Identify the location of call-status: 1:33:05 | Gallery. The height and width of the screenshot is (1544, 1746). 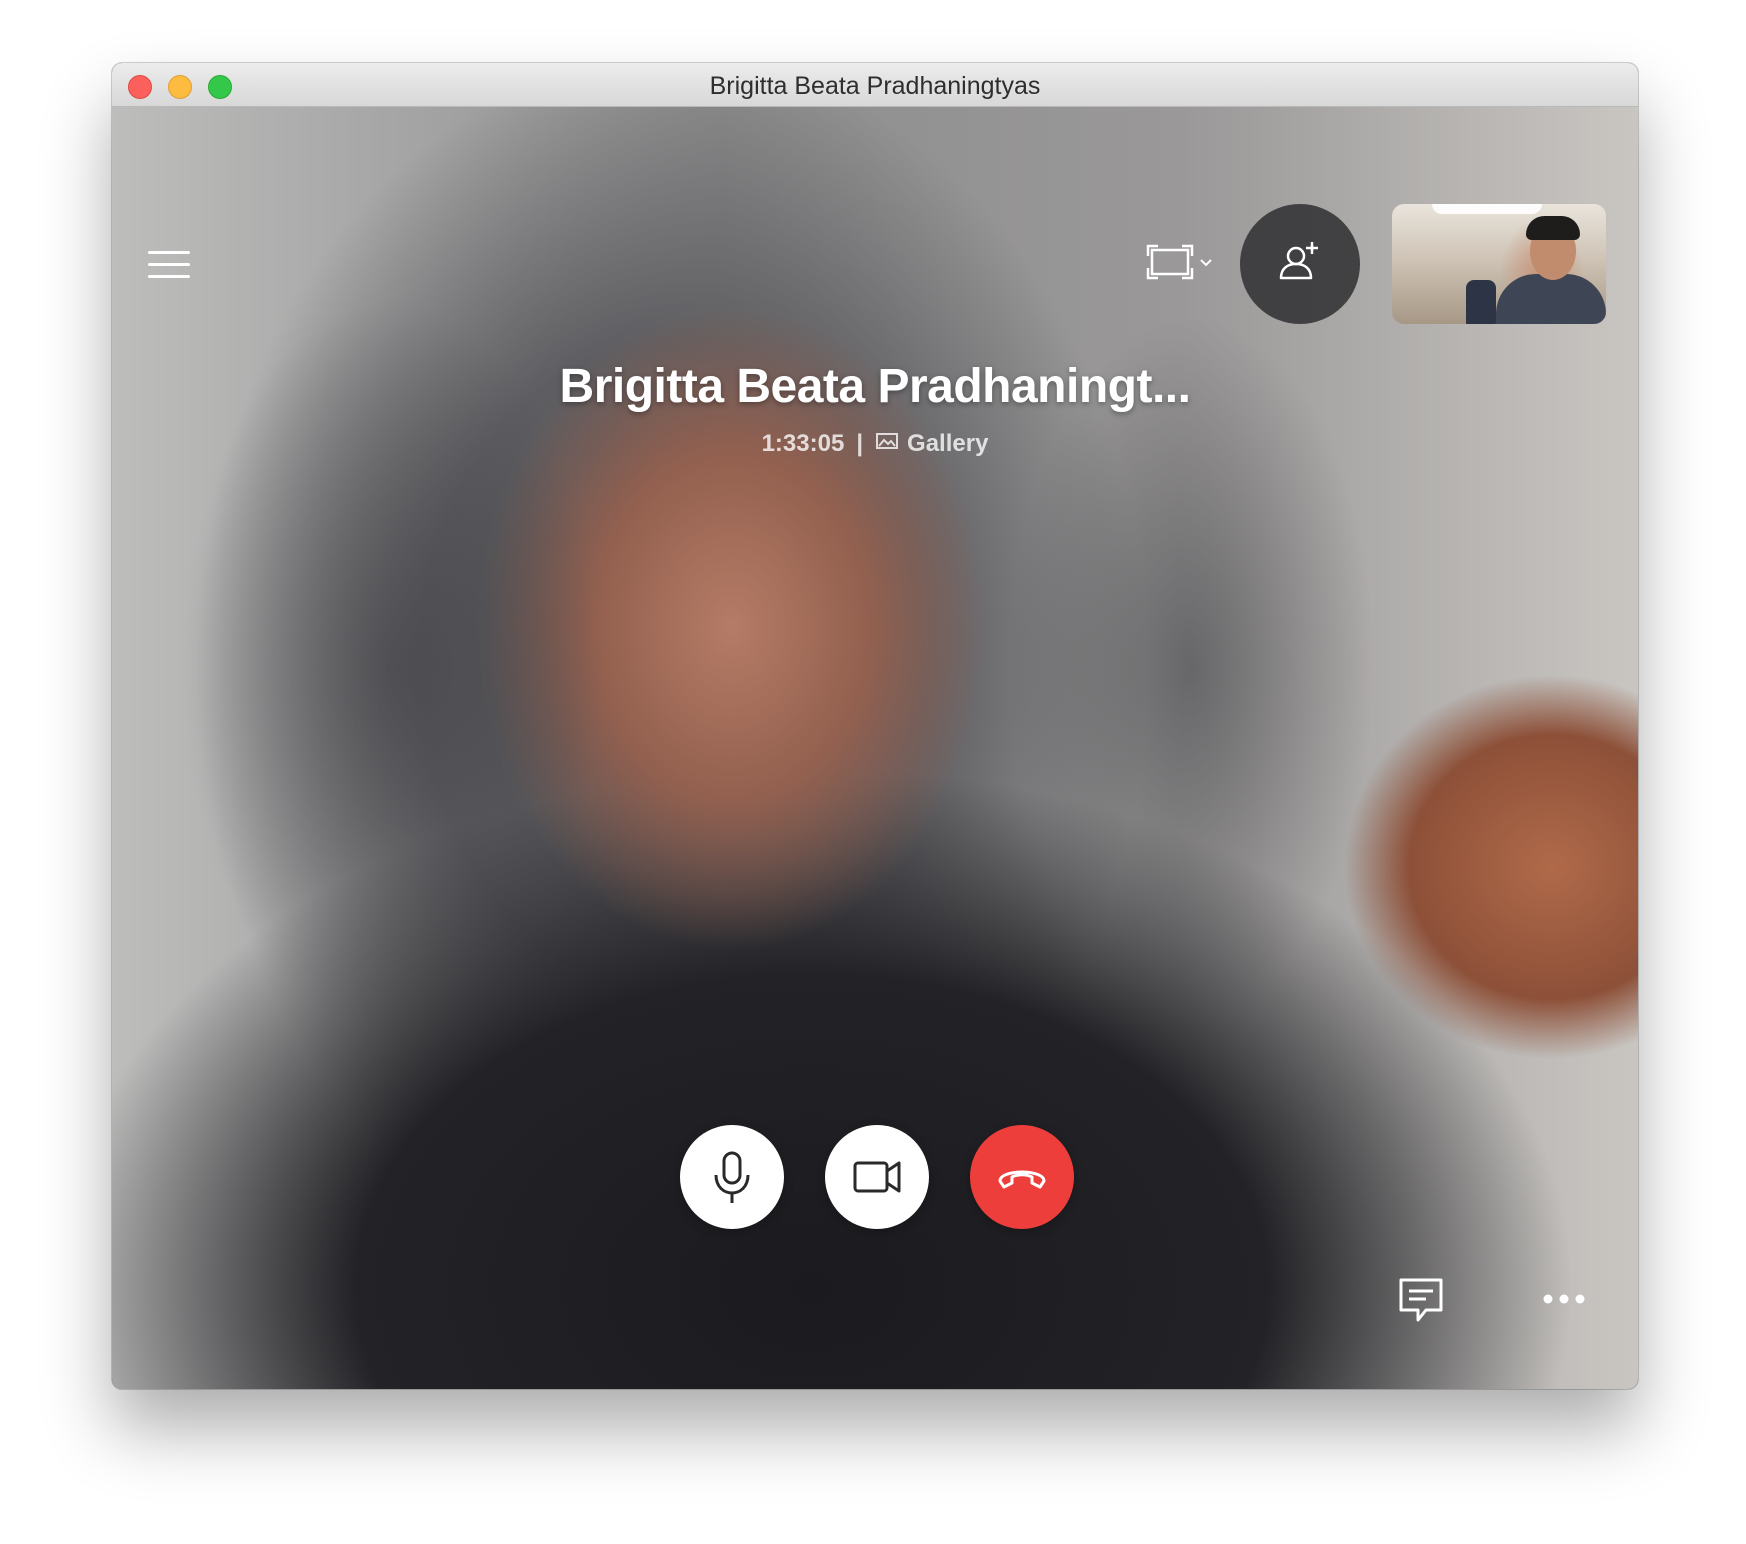
(875, 443).